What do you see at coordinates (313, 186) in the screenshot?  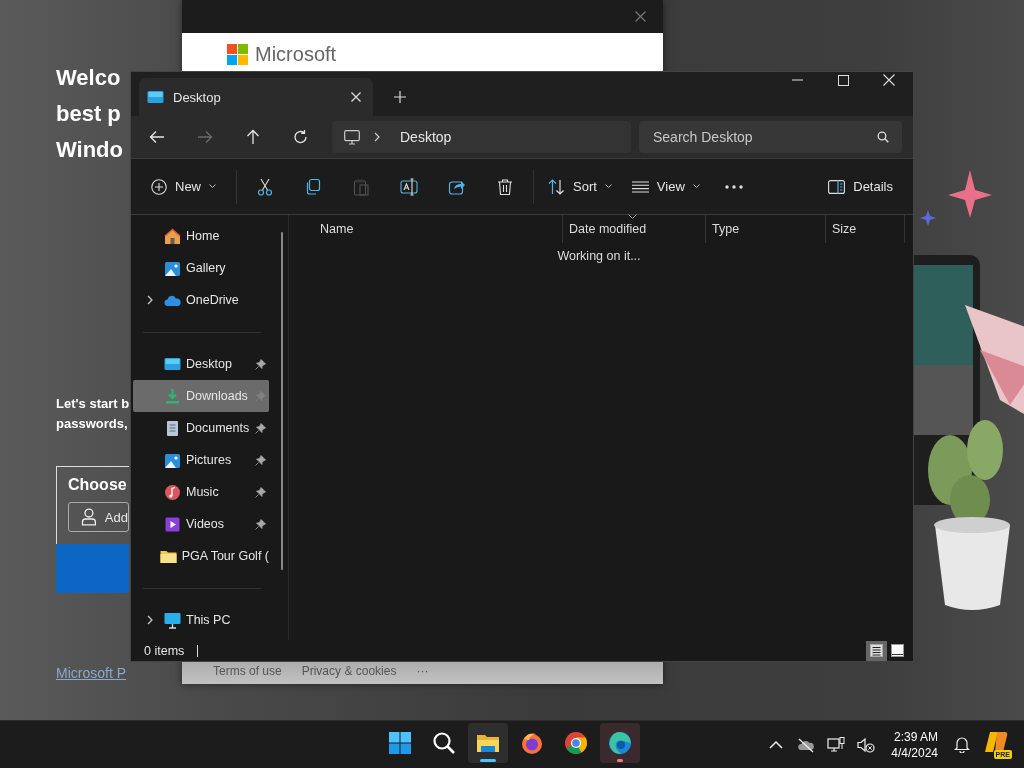 I see `copy-icon` at bounding box center [313, 186].